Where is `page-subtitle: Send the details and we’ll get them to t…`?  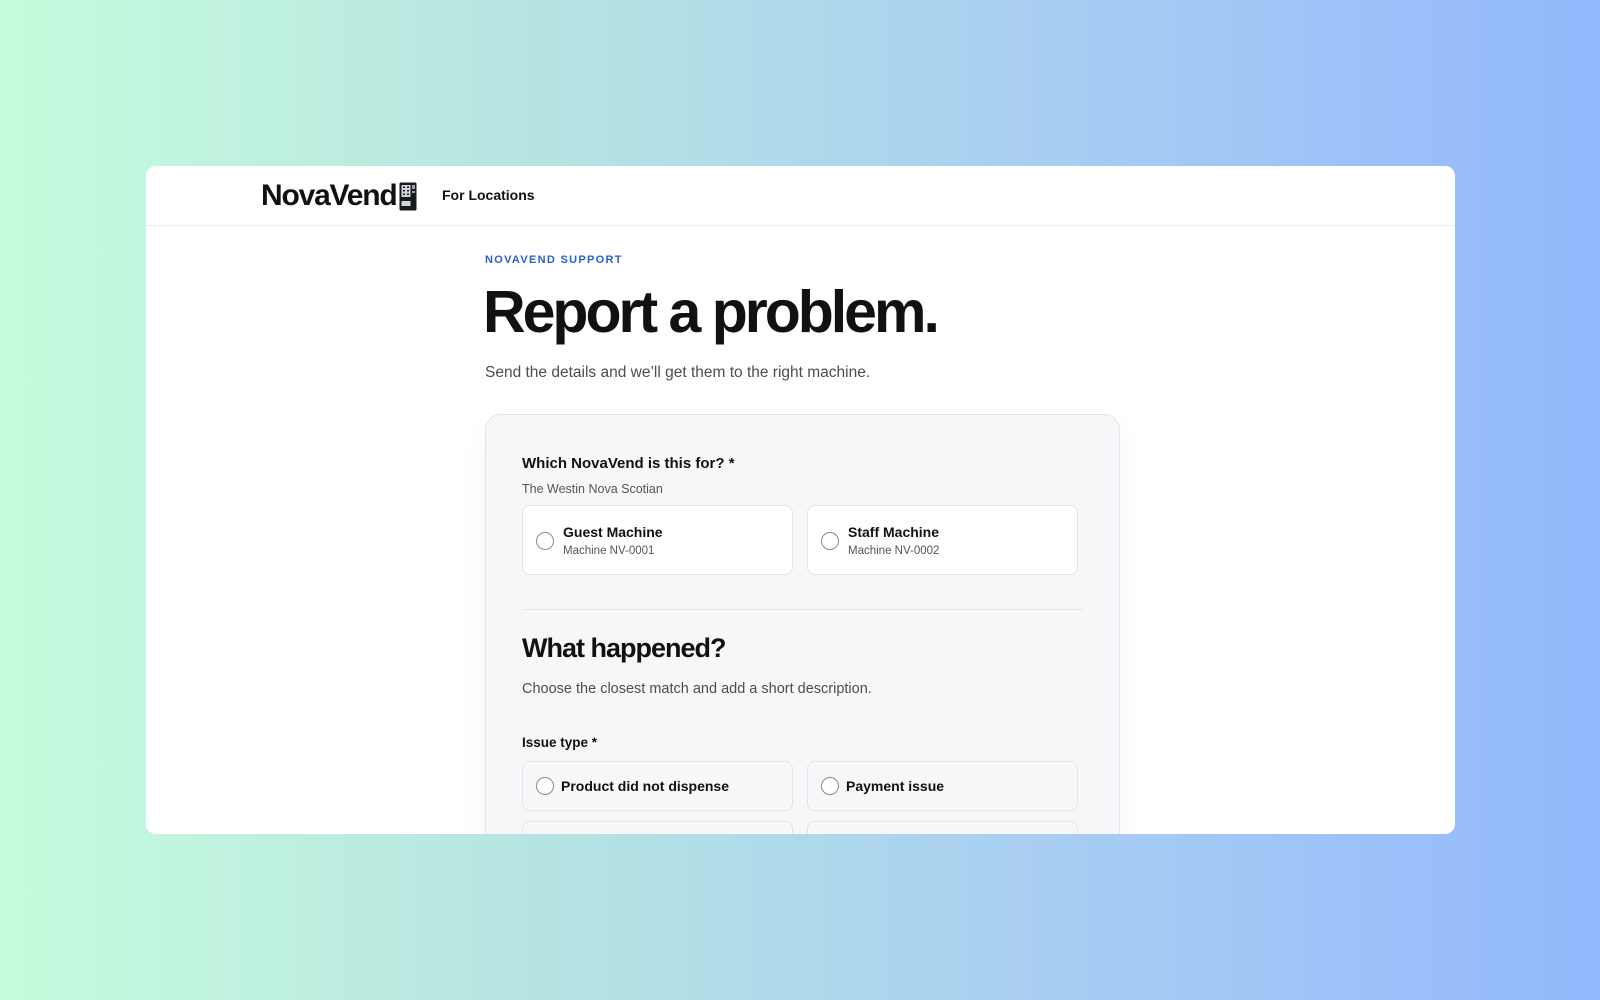 page-subtitle: Send the details and we’ll get them to t… is located at coordinates (678, 372).